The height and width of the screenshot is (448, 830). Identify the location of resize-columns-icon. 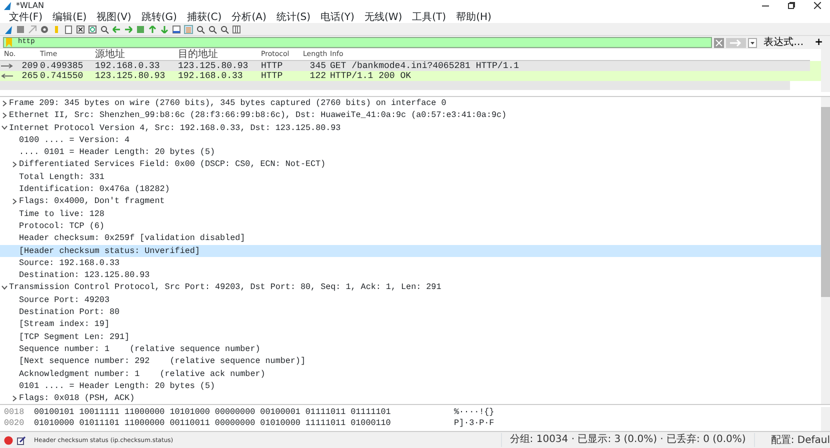
(236, 29).